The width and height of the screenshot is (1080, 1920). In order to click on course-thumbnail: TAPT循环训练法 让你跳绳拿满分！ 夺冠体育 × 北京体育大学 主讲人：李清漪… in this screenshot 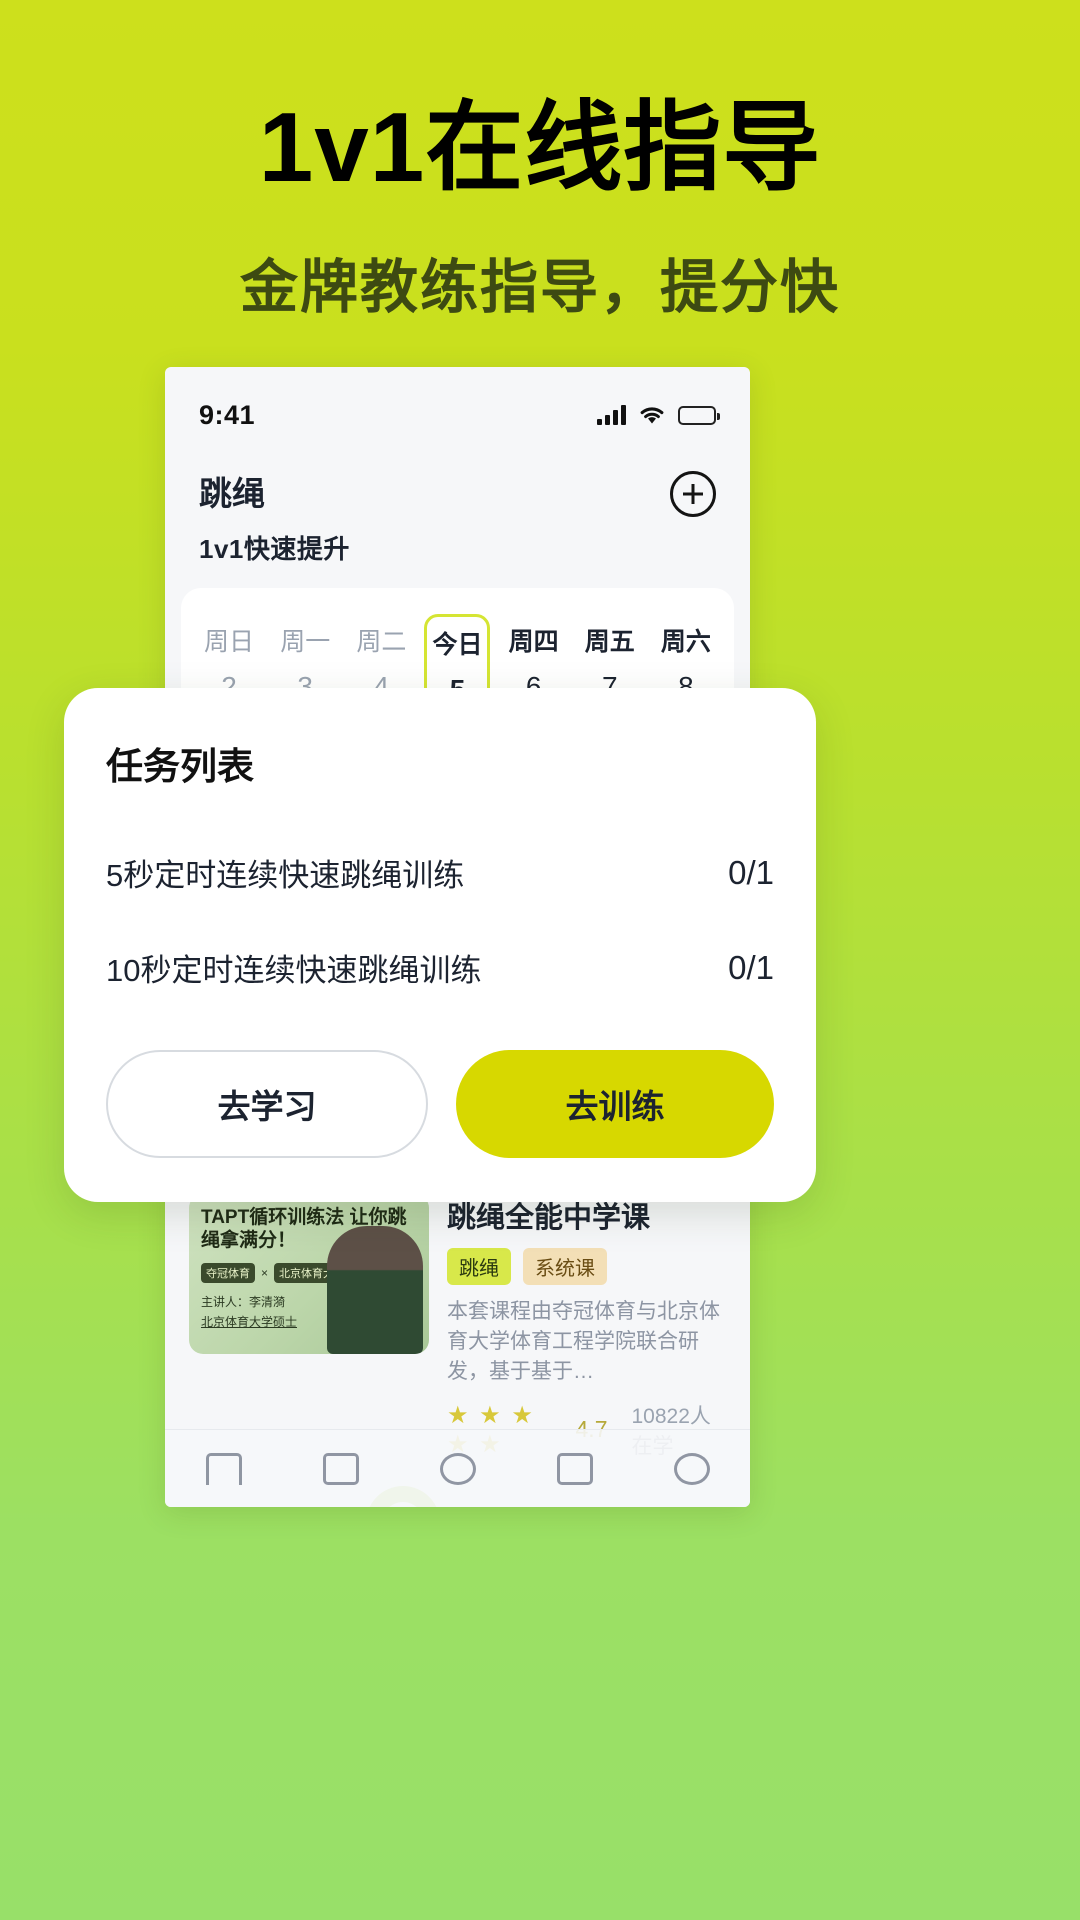, I will do `click(309, 1273)`.